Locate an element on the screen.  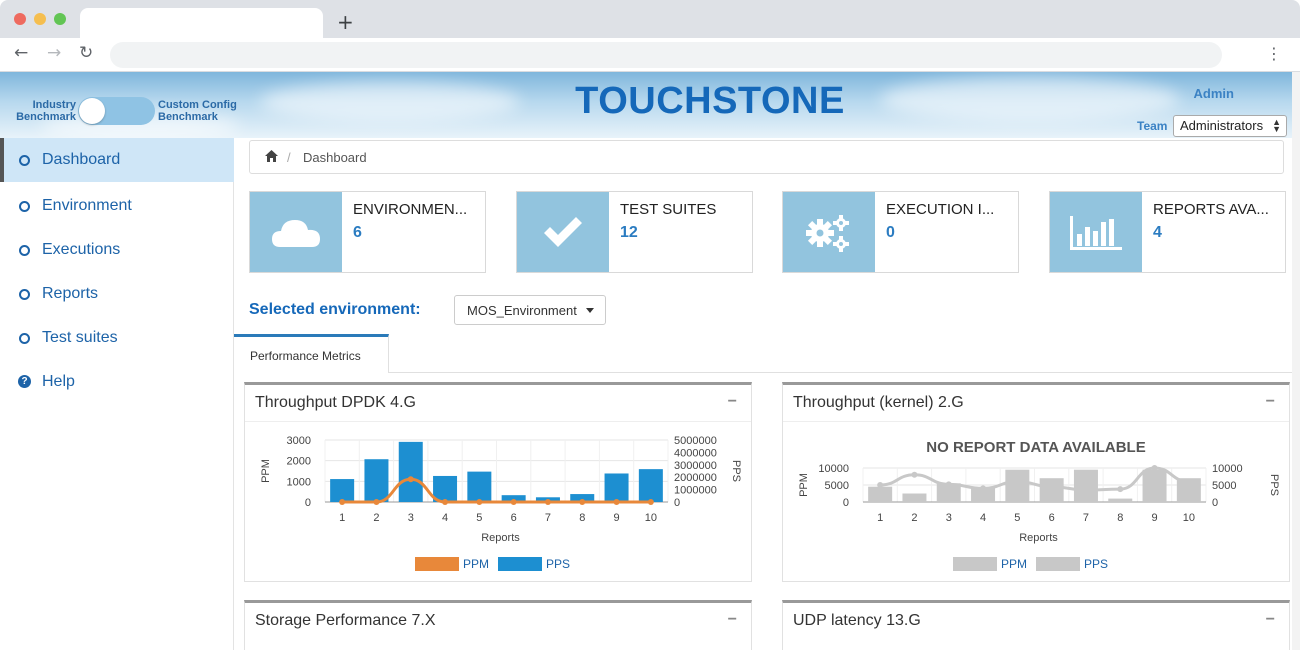
selected-environment-label: Selected environment: is located at coordinates (335, 309).